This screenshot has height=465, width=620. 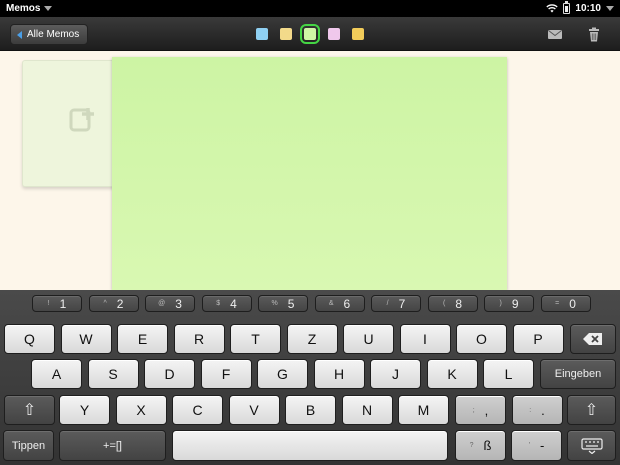 I want to click on key-label: P, so click(x=538, y=339).